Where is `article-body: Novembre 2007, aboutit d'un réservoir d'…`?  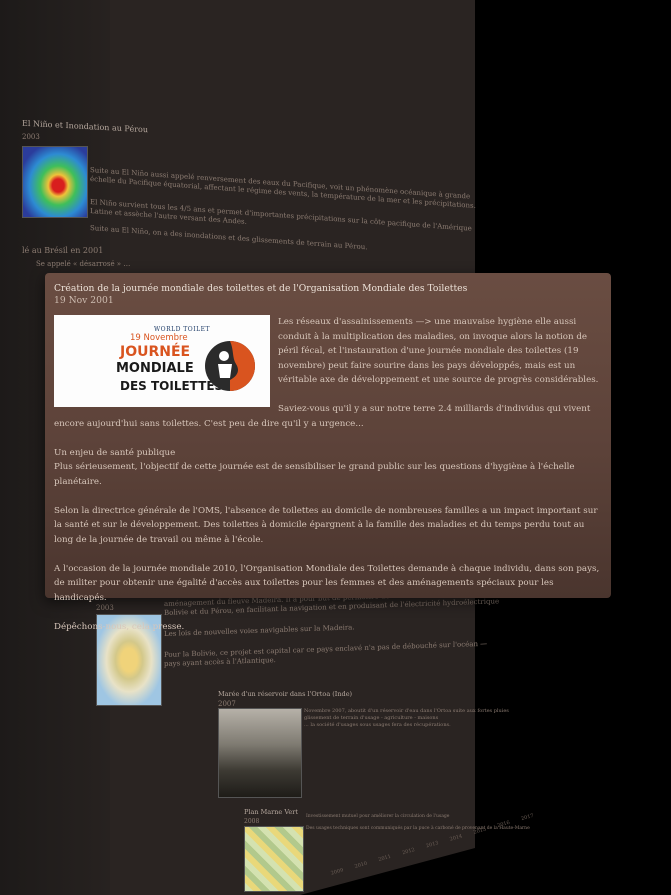 article-body: Novembre 2007, aboutit d'un réservoir d'… is located at coordinates (406, 718).